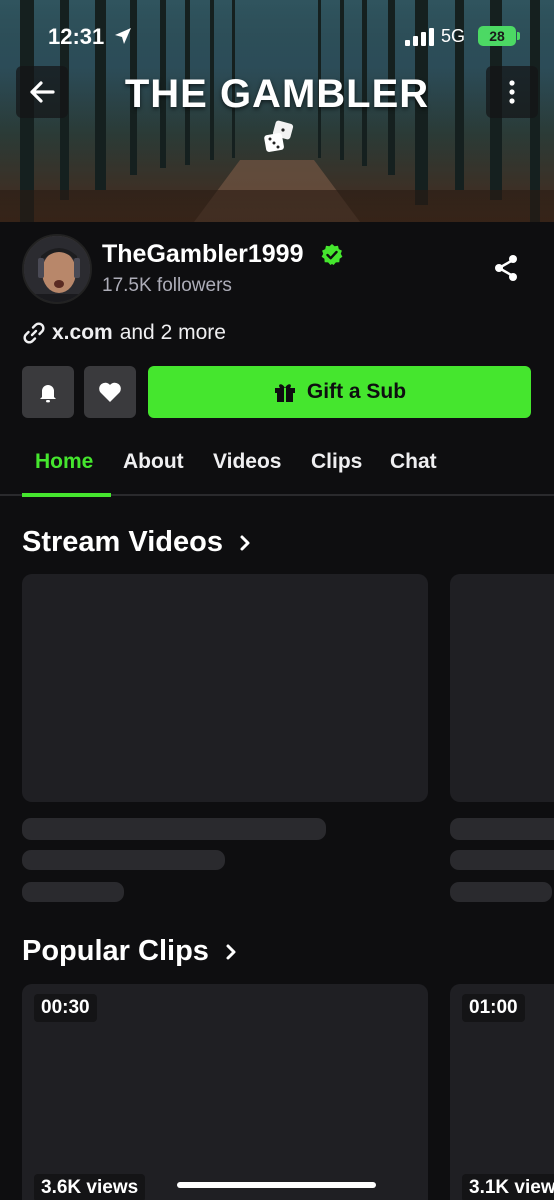  I want to click on channel-links: x.com and 2 more, so click(124, 333).